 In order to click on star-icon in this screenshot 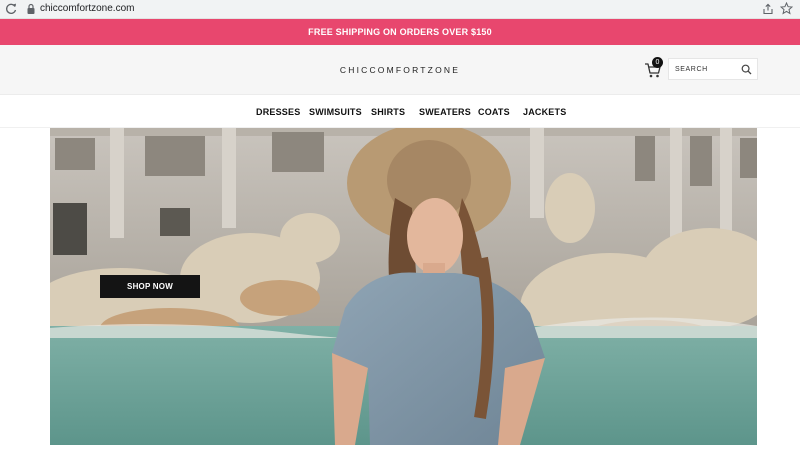, I will do `click(786, 8)`.